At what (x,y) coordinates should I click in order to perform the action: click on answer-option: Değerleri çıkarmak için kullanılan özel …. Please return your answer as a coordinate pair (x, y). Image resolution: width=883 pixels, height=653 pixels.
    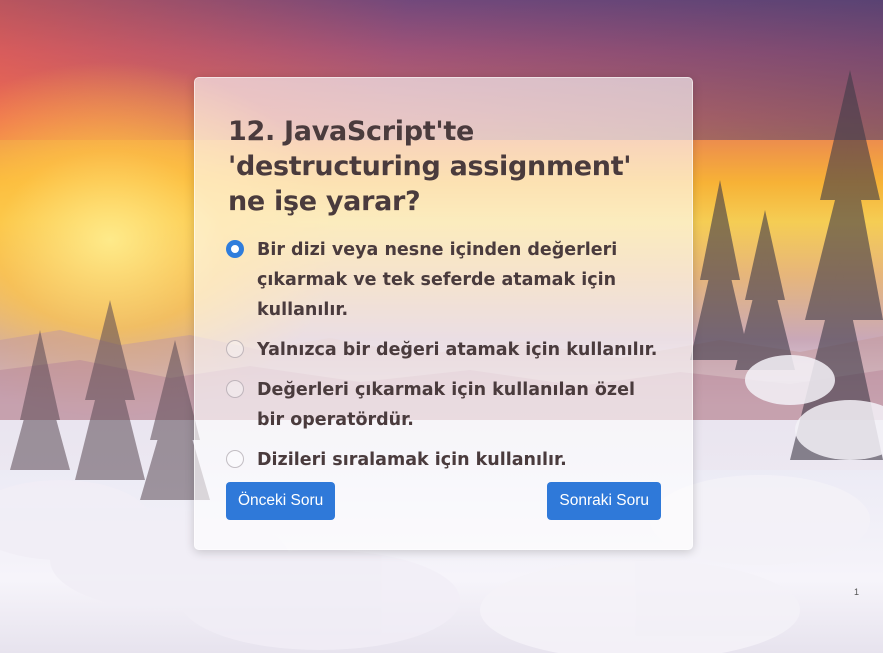
    Looking at the image, I should click on (446, 405).